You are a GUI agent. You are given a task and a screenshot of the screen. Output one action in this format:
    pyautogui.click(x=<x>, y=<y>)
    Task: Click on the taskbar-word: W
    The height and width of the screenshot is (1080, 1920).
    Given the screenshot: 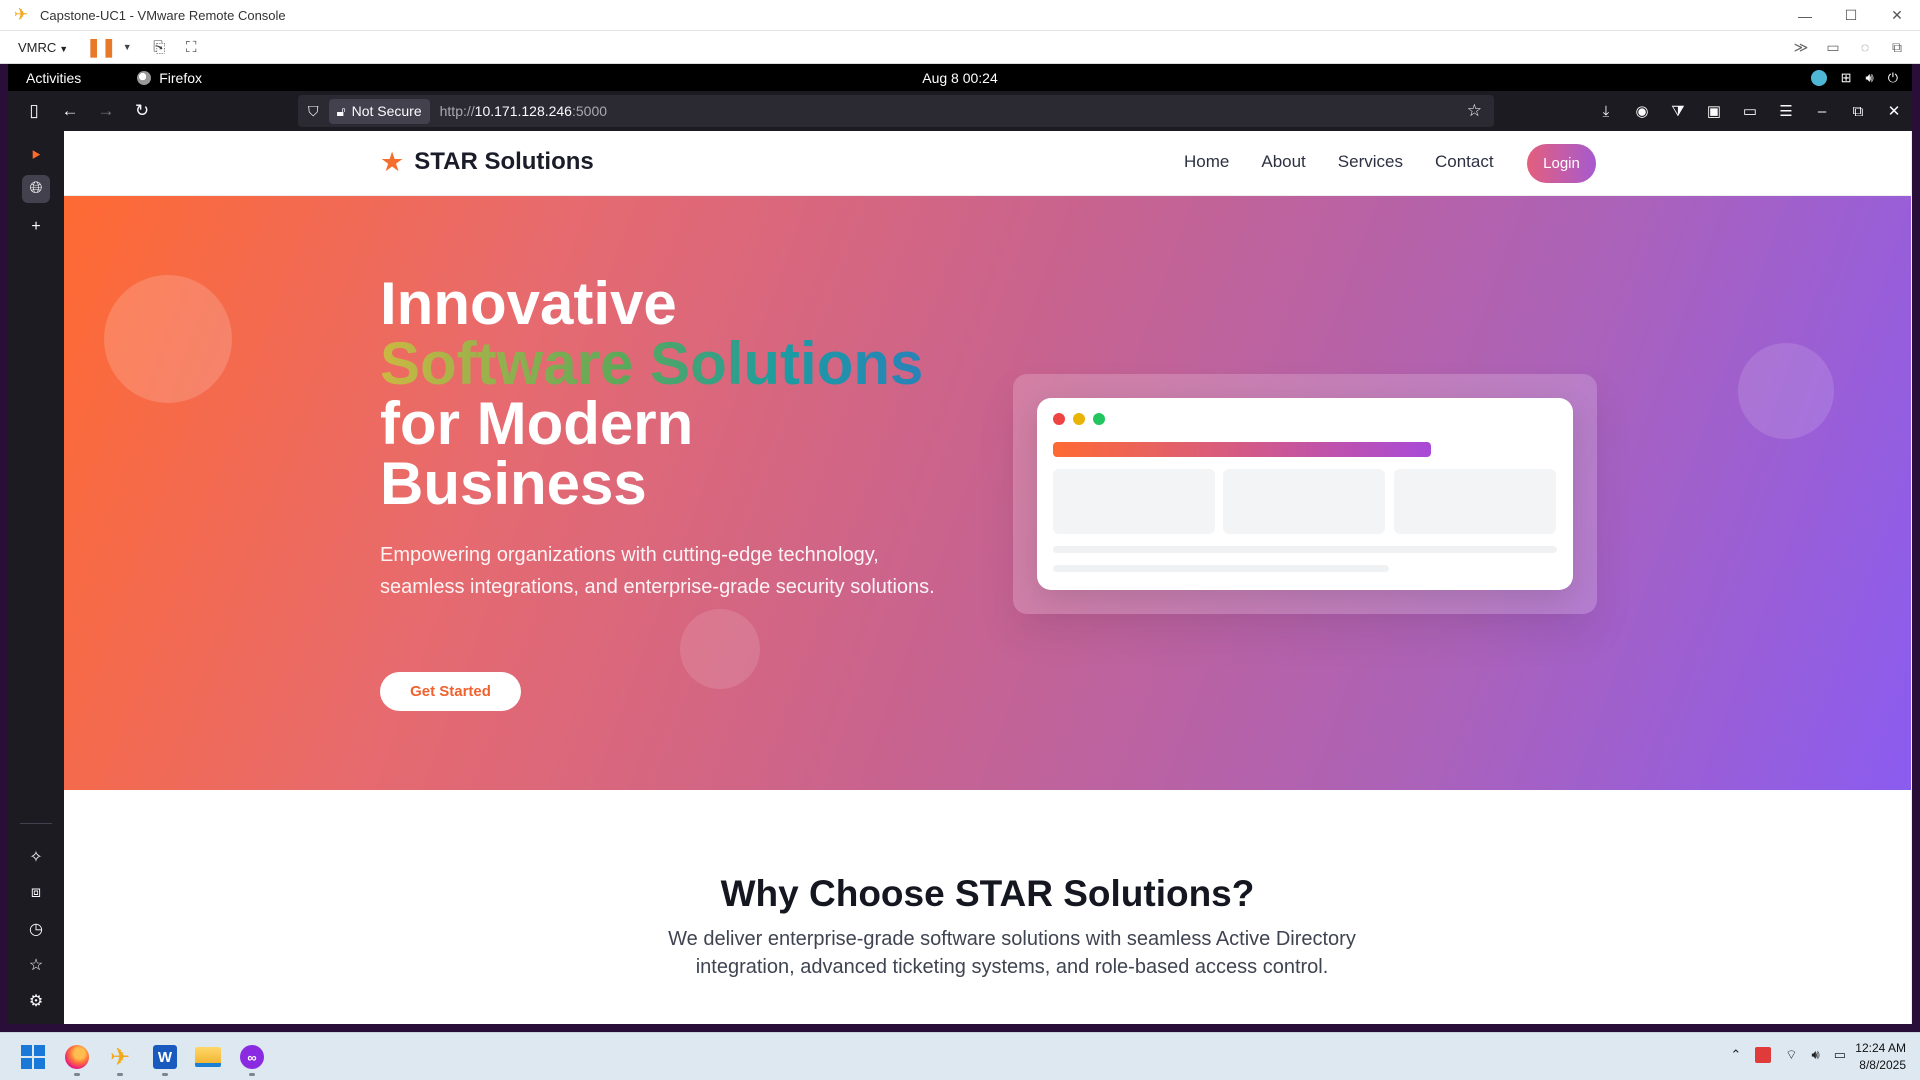 What is the action you would take?
    pyautogui.click(x=165, y=1058)
    